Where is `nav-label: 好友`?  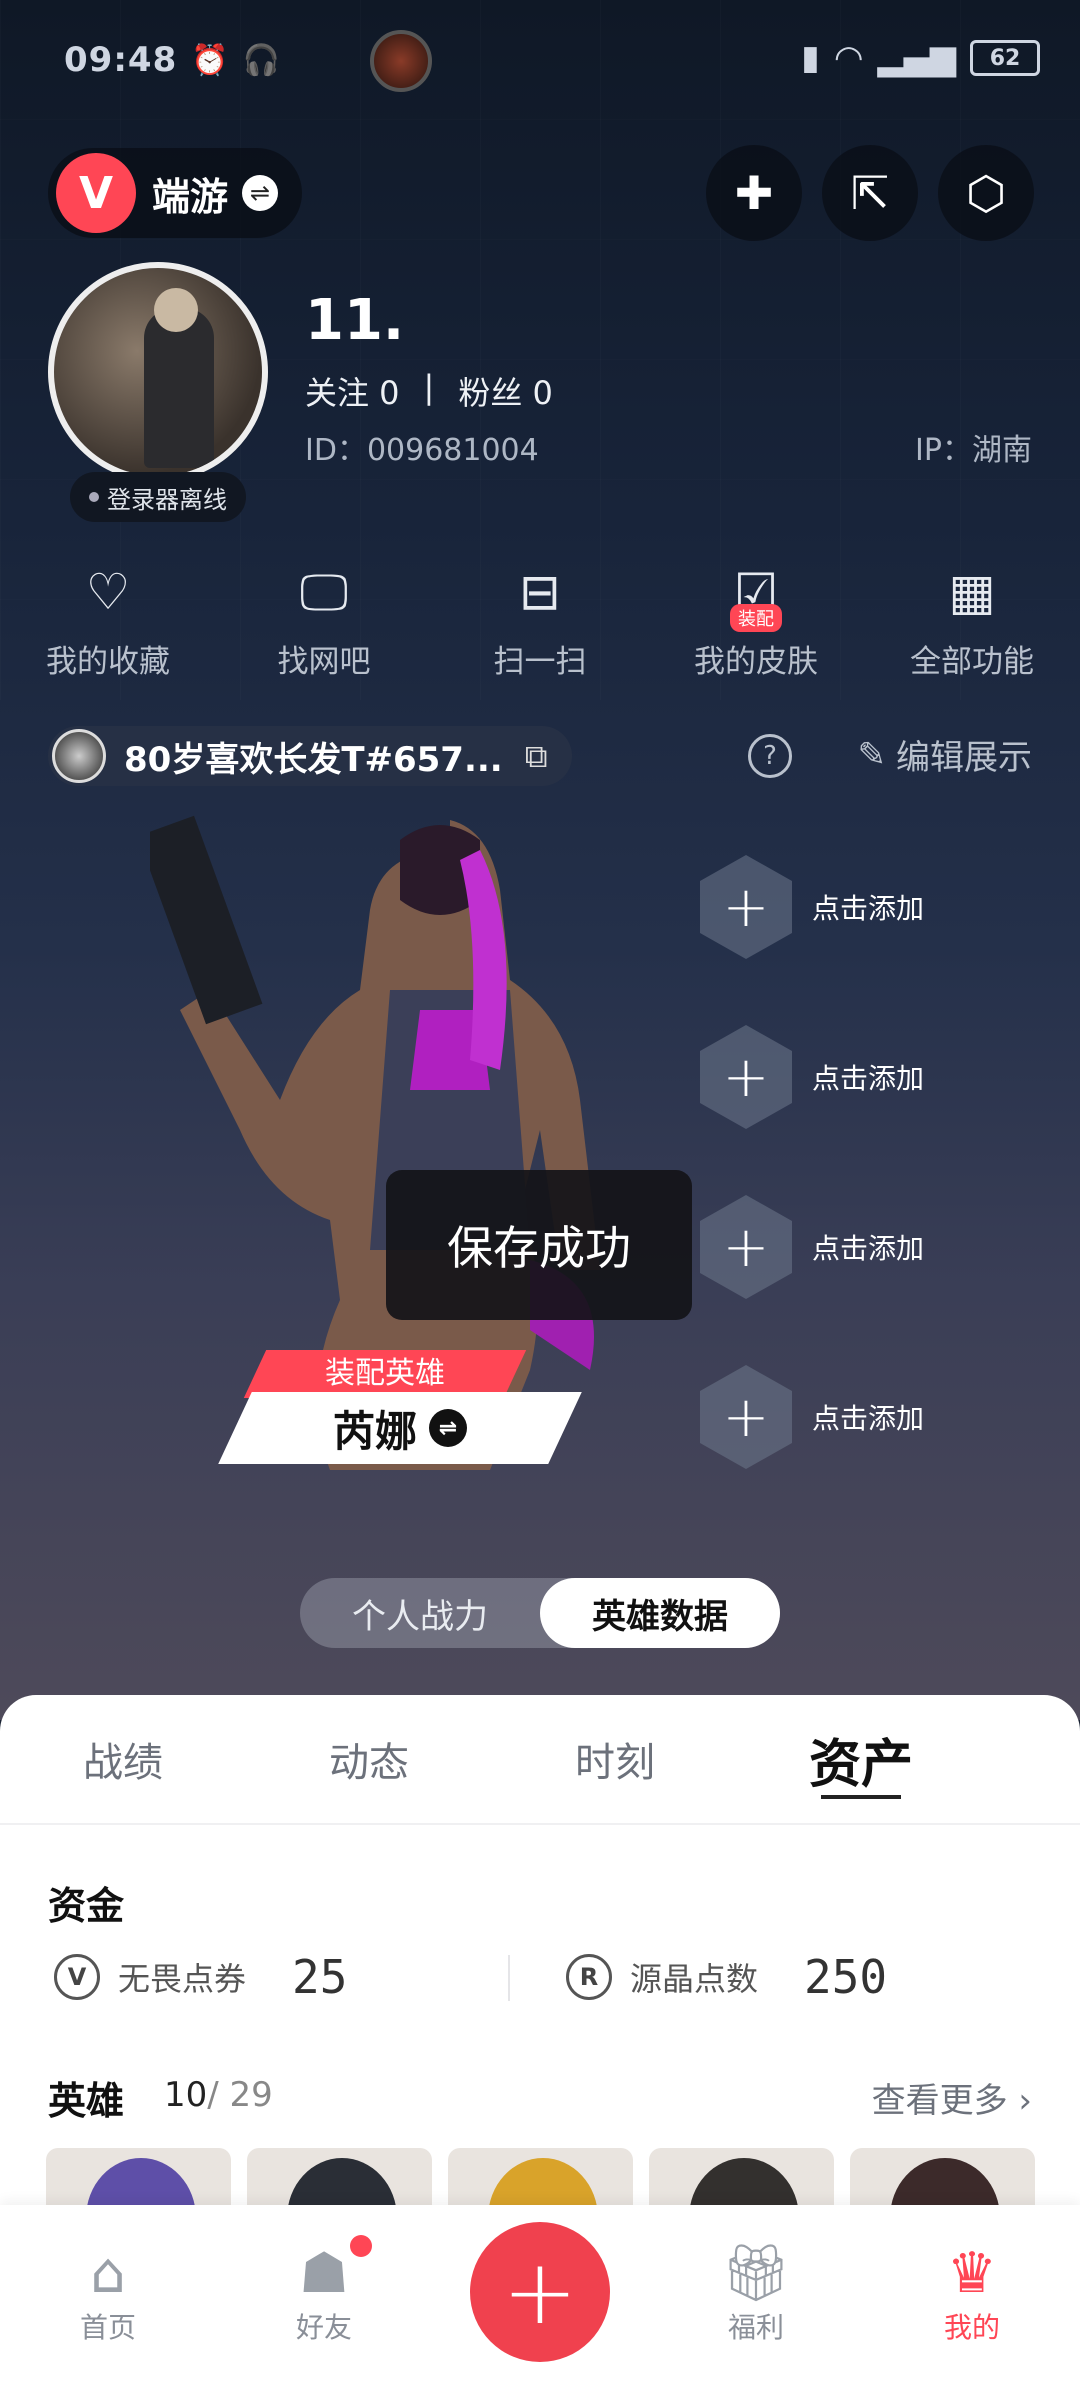 nav-label: 好友 is located at coordinates (323, 2327).